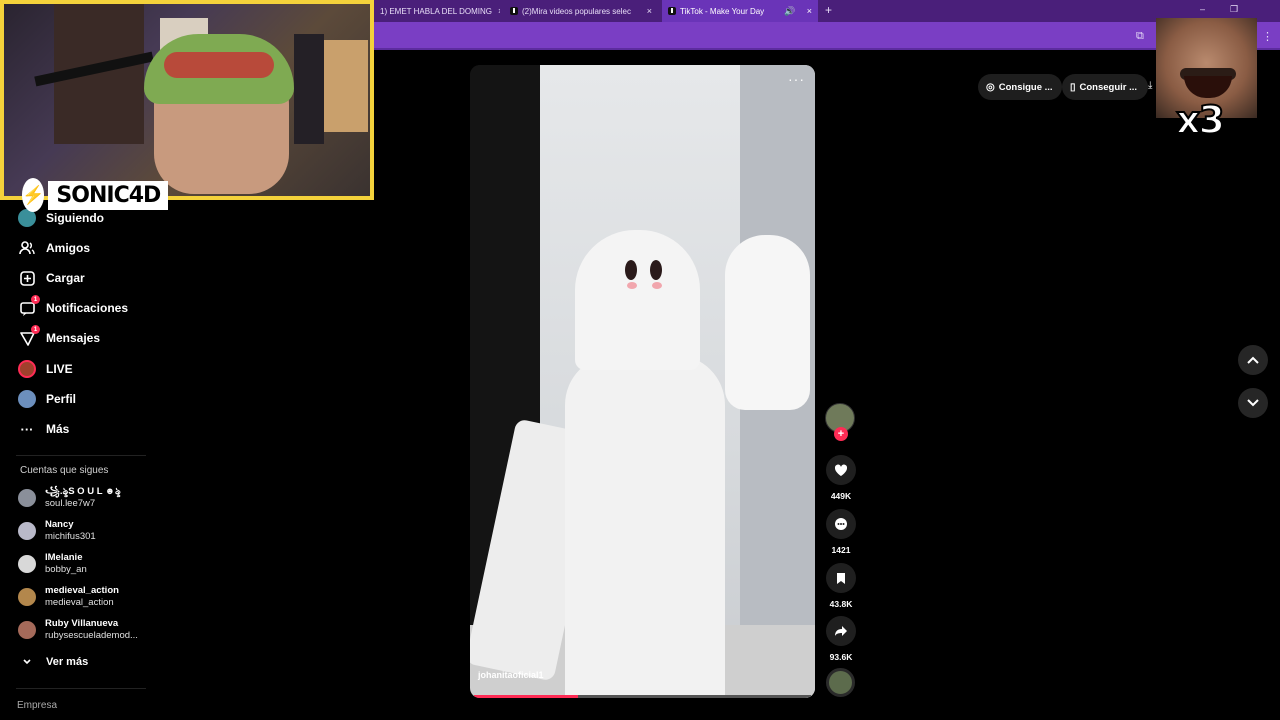 The width and height of the screenshot is (1280, 720). What do you see at coordinates (1234, 9) in the screenshot?
I see `maximize-button: ❐` at bounding box center [1234, 9].